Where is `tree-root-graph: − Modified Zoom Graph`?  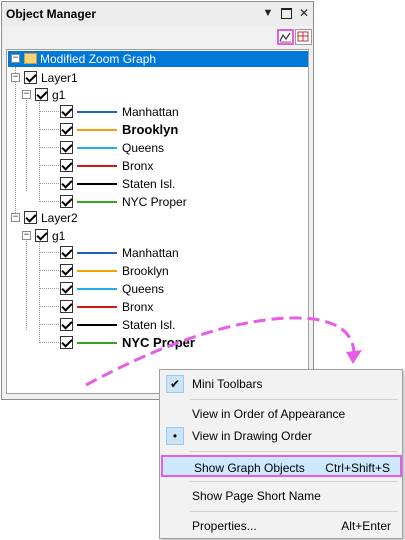 tree-root-graph: − Modified Zoom Graph is located at coordinates (158, 59).